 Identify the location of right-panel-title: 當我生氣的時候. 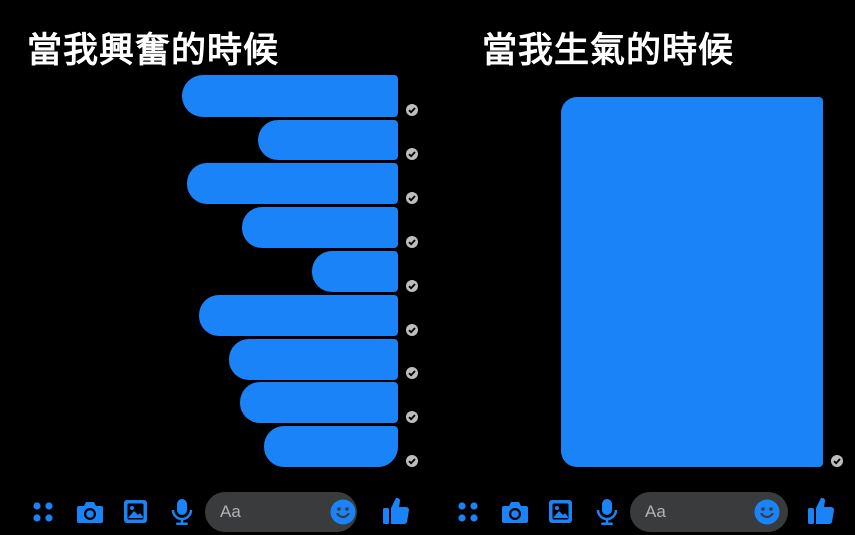
(608, 51).